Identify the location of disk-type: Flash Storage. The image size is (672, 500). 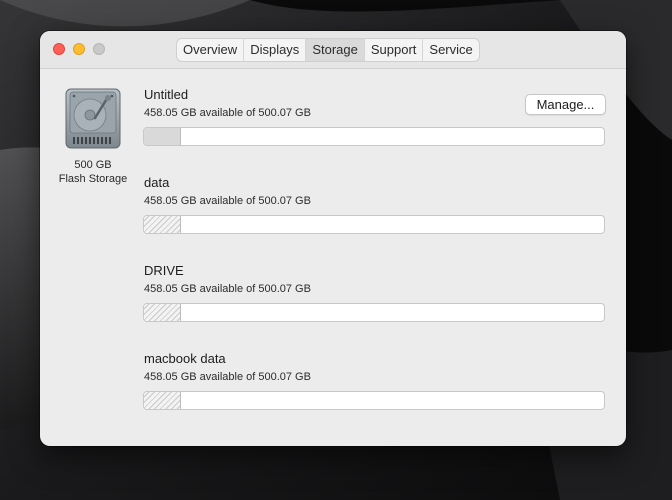
(93, 179).